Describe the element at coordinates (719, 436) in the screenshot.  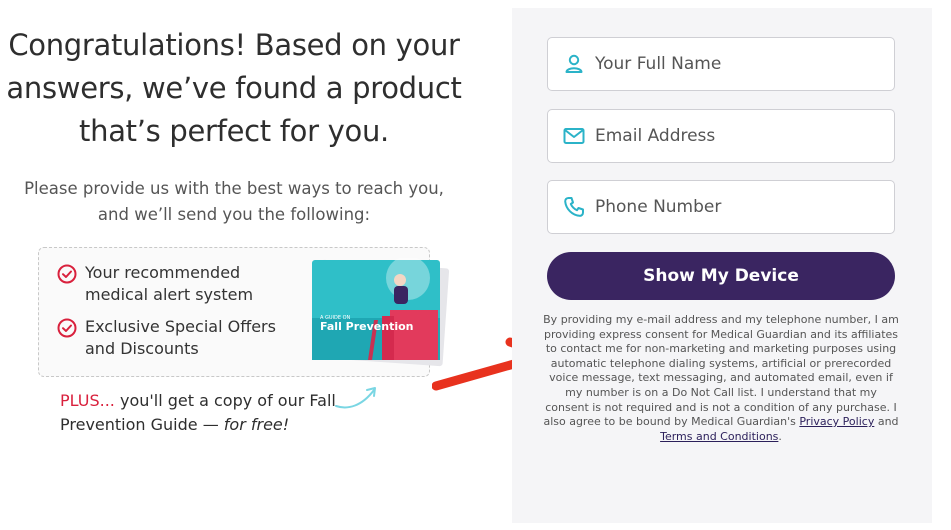
I see `terms-link: Terms and Conditions` at that location.